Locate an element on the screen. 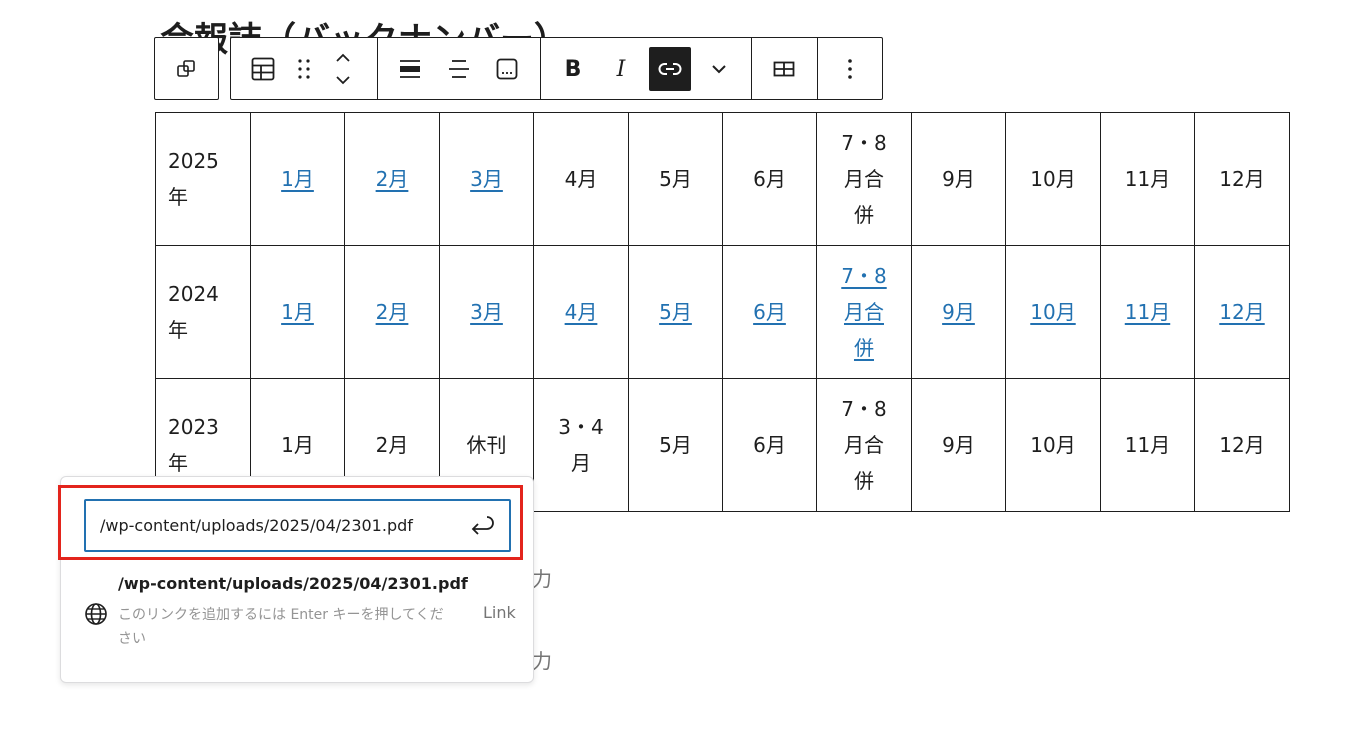  month-label: 10月 is located at coordinates (1053, 179).